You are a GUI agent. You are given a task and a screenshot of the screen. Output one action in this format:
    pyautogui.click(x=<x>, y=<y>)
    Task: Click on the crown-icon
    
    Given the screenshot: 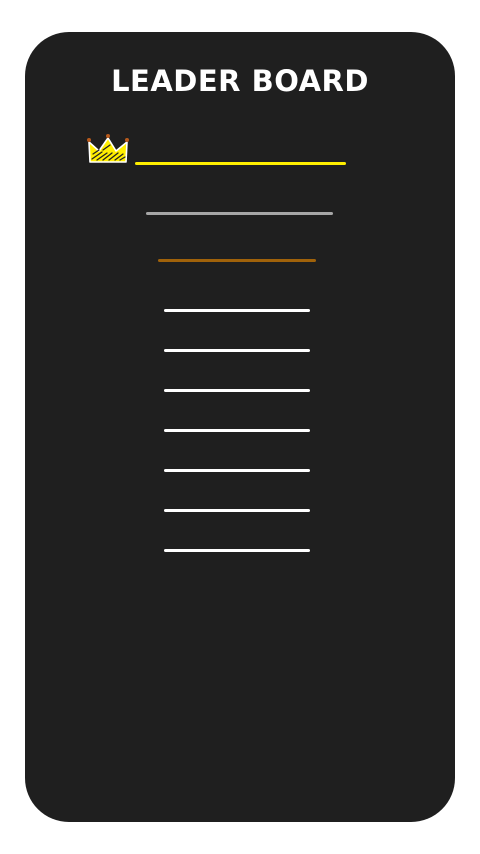 What is the action you would take?
    pyautogui.click(x=108, y=148)
    